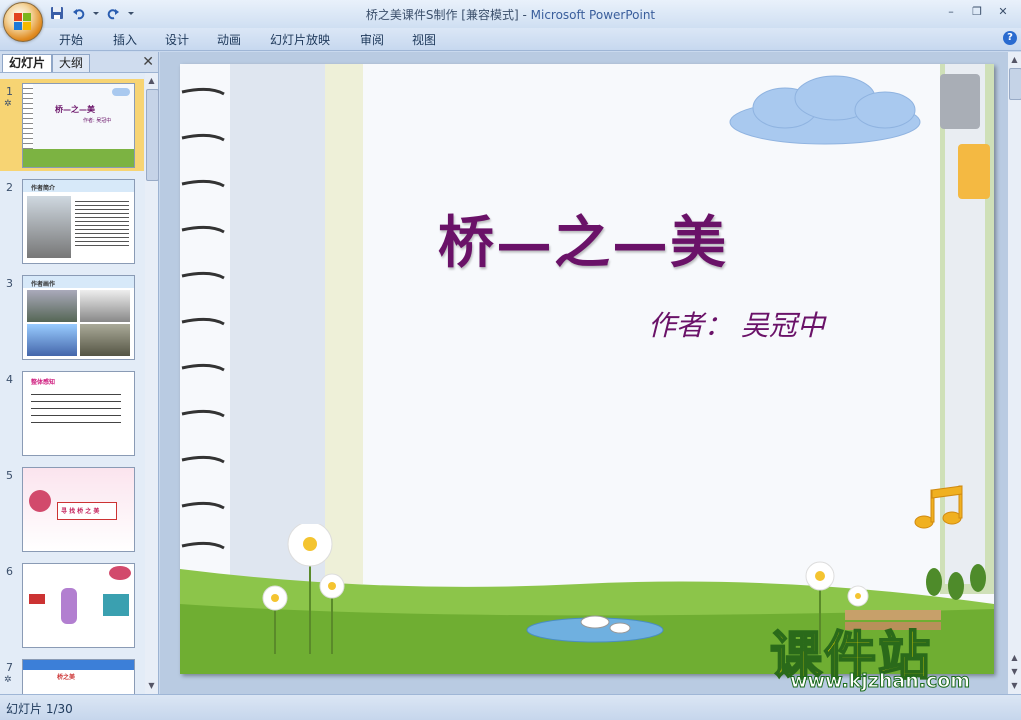 Image resolution: width=1021 pixels, height=720 pixels. I want to click on slide-number: 1, so click(9, 91).